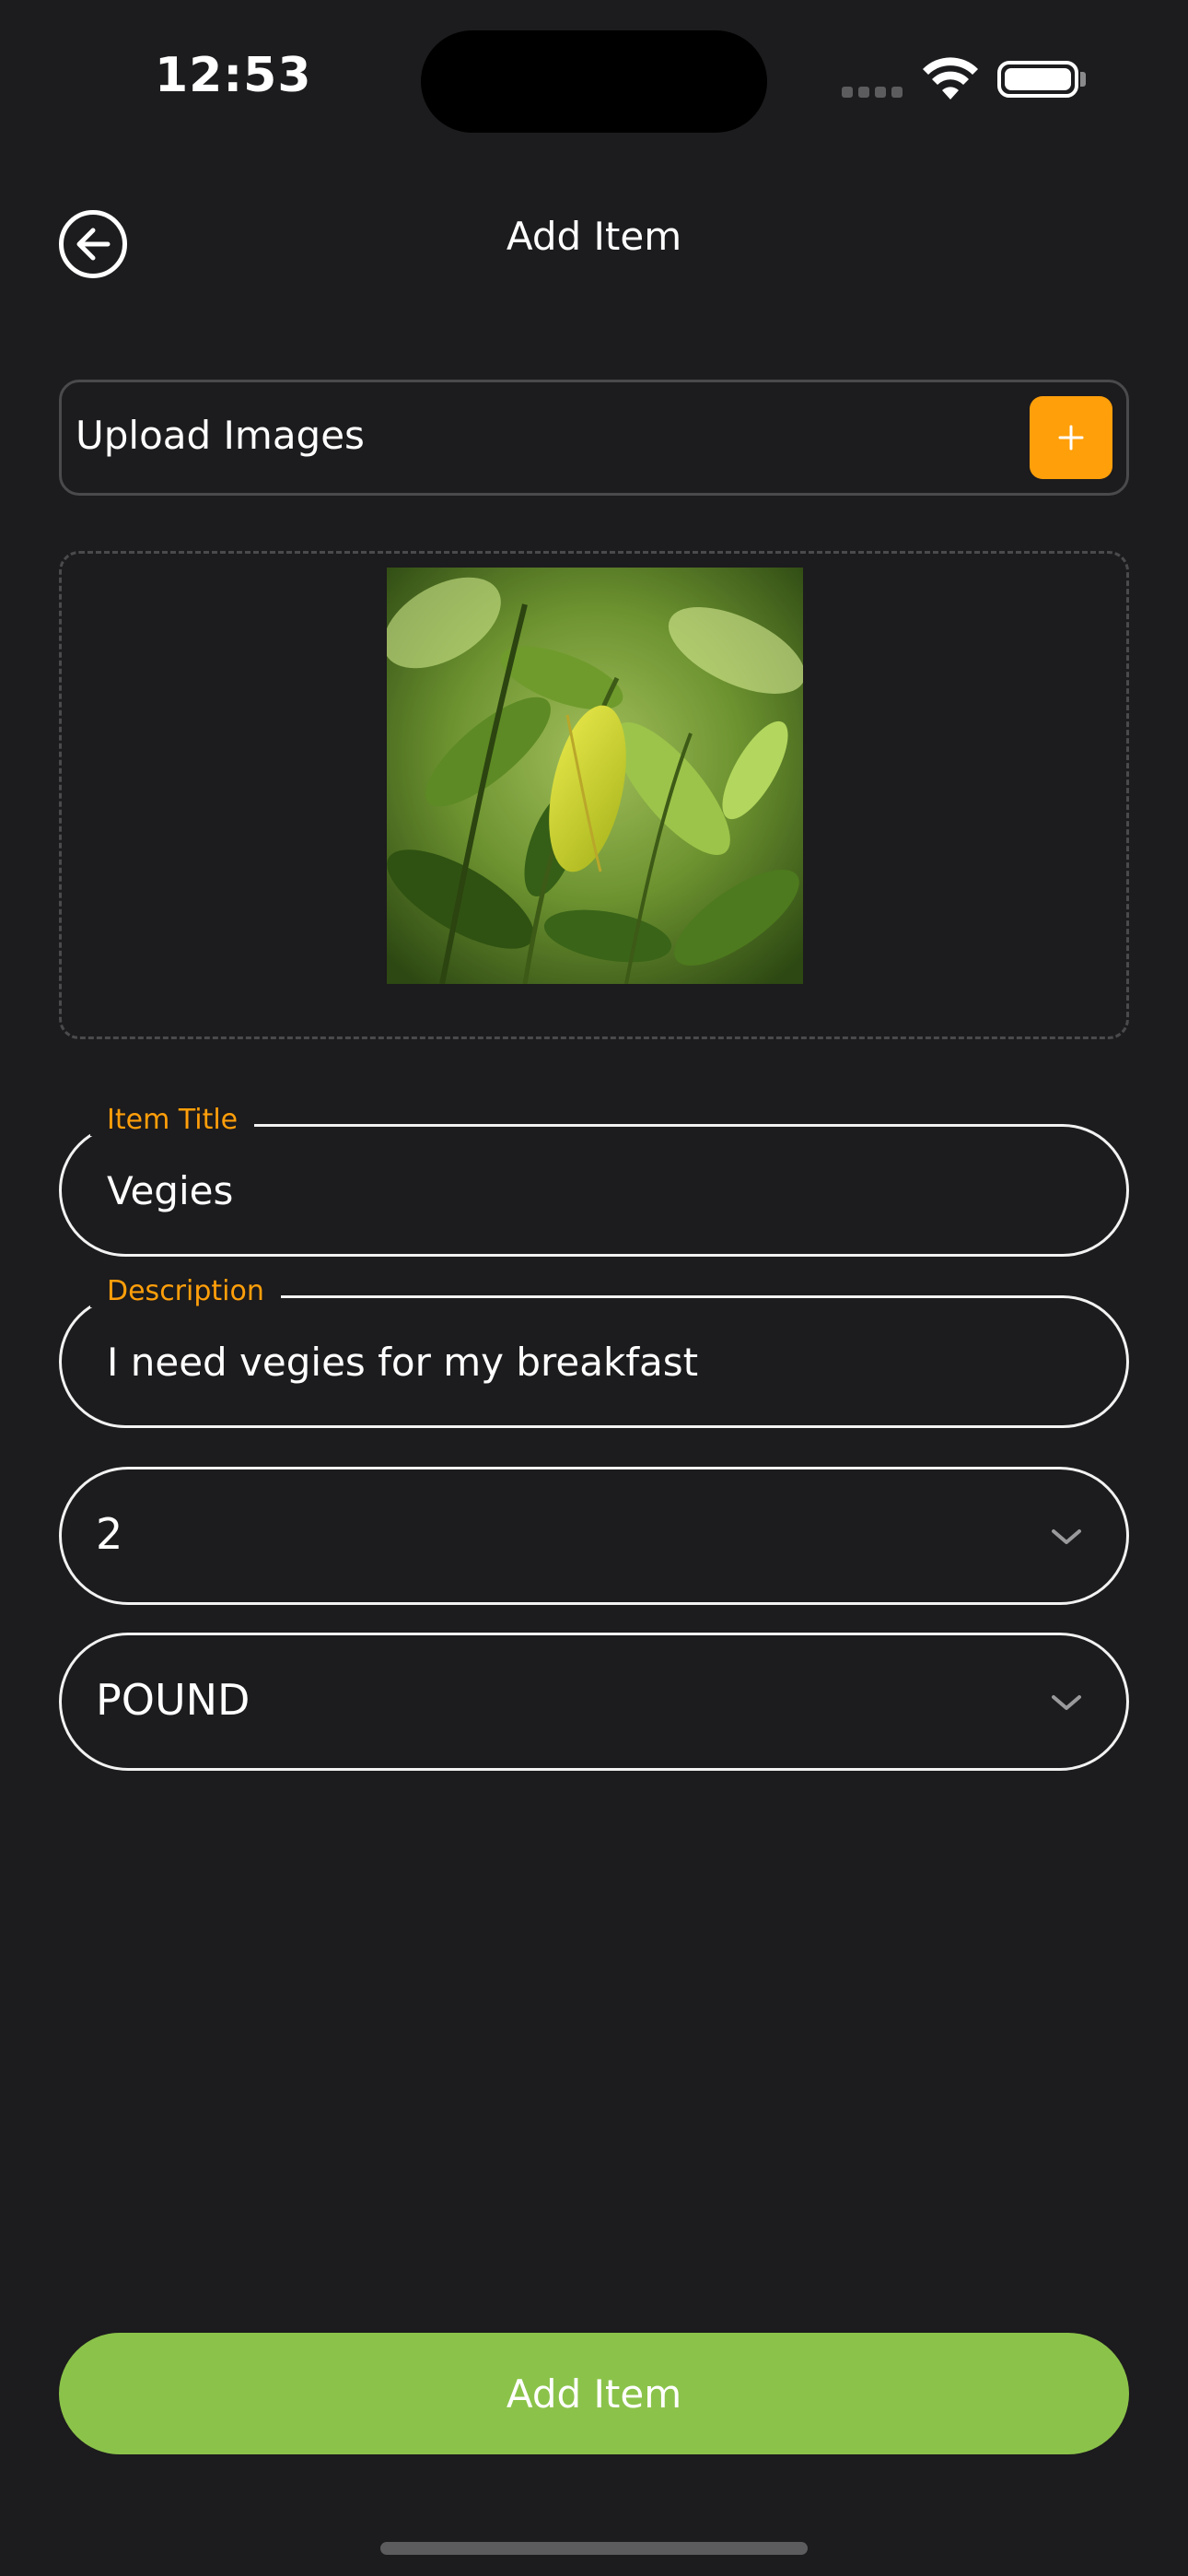  I want to click on upload-images-label: Upload Images, so click(220, 435).